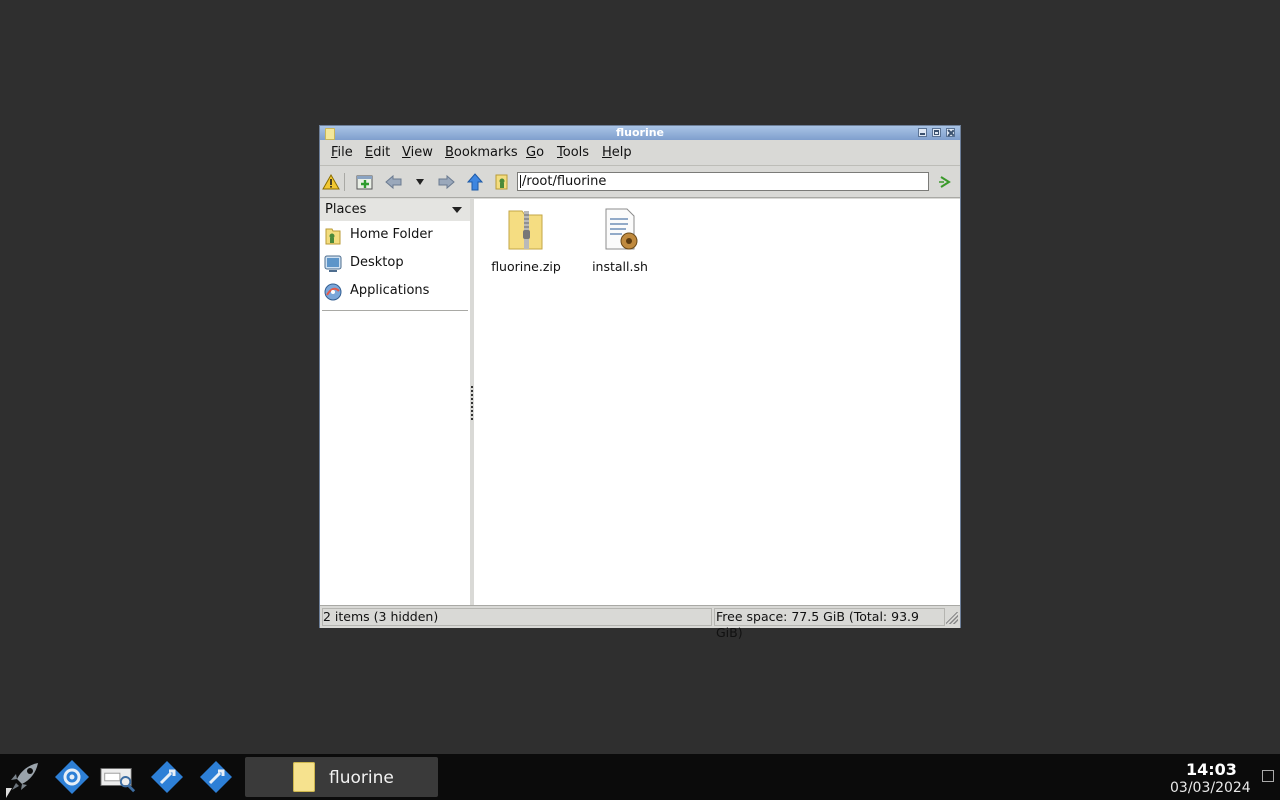 This screenshot has height=800, width=1280. I want to click on clock-time: 14:03, so click(1211, 769).